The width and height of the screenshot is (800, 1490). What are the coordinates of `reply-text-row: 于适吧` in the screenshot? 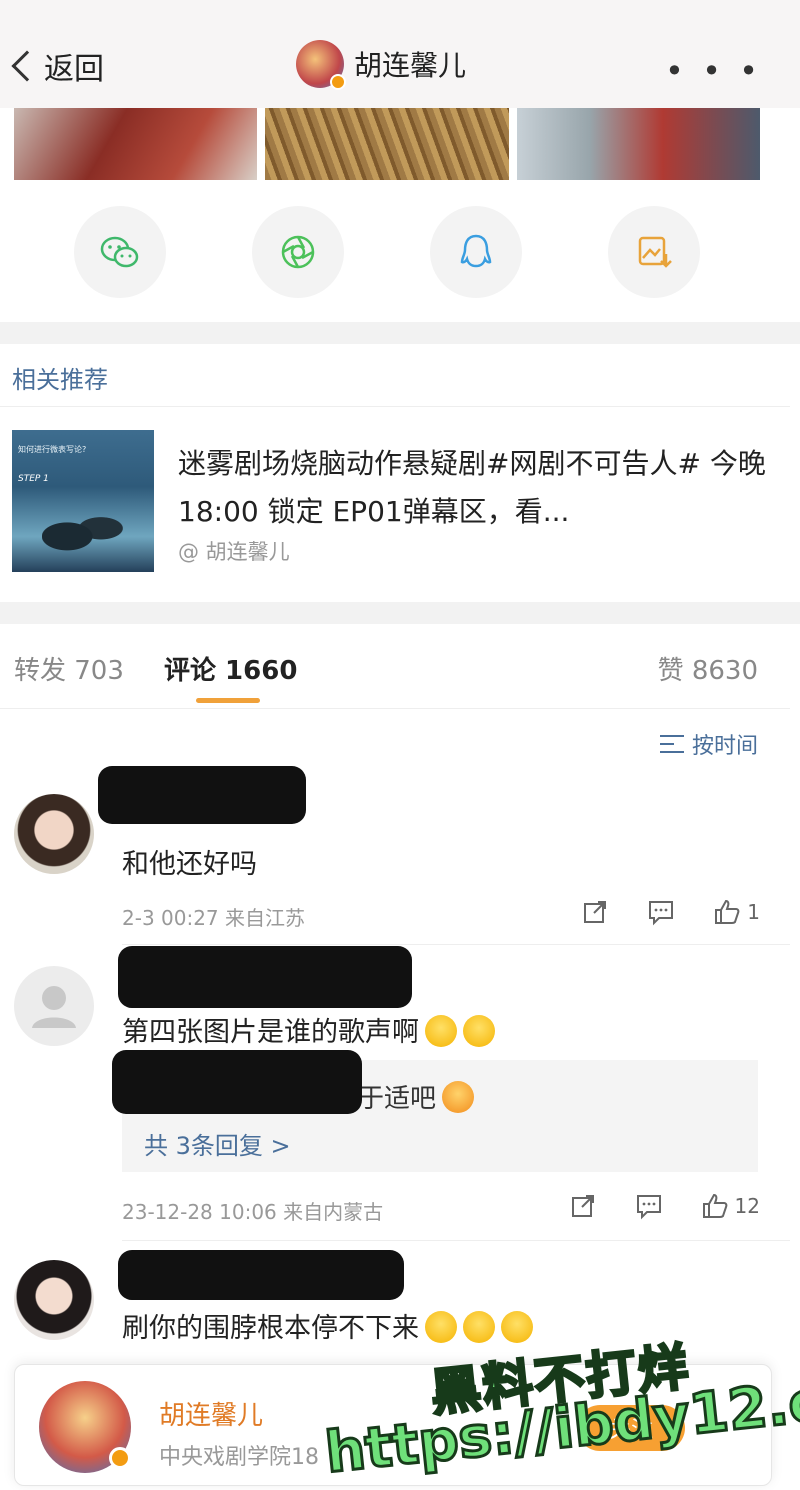 It's located at (416, 1097).